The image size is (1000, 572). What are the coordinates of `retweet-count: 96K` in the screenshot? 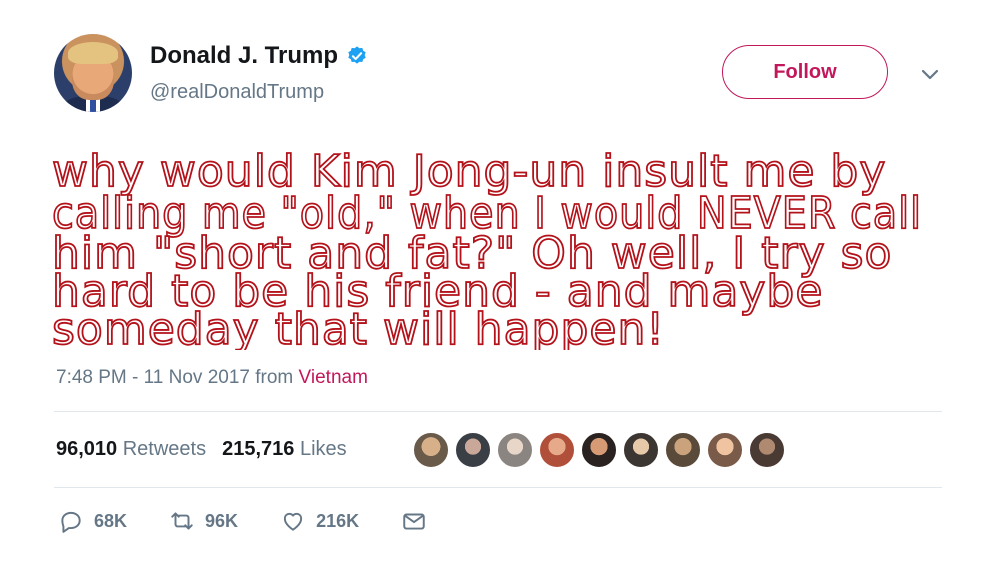 It's located at (222, 520).